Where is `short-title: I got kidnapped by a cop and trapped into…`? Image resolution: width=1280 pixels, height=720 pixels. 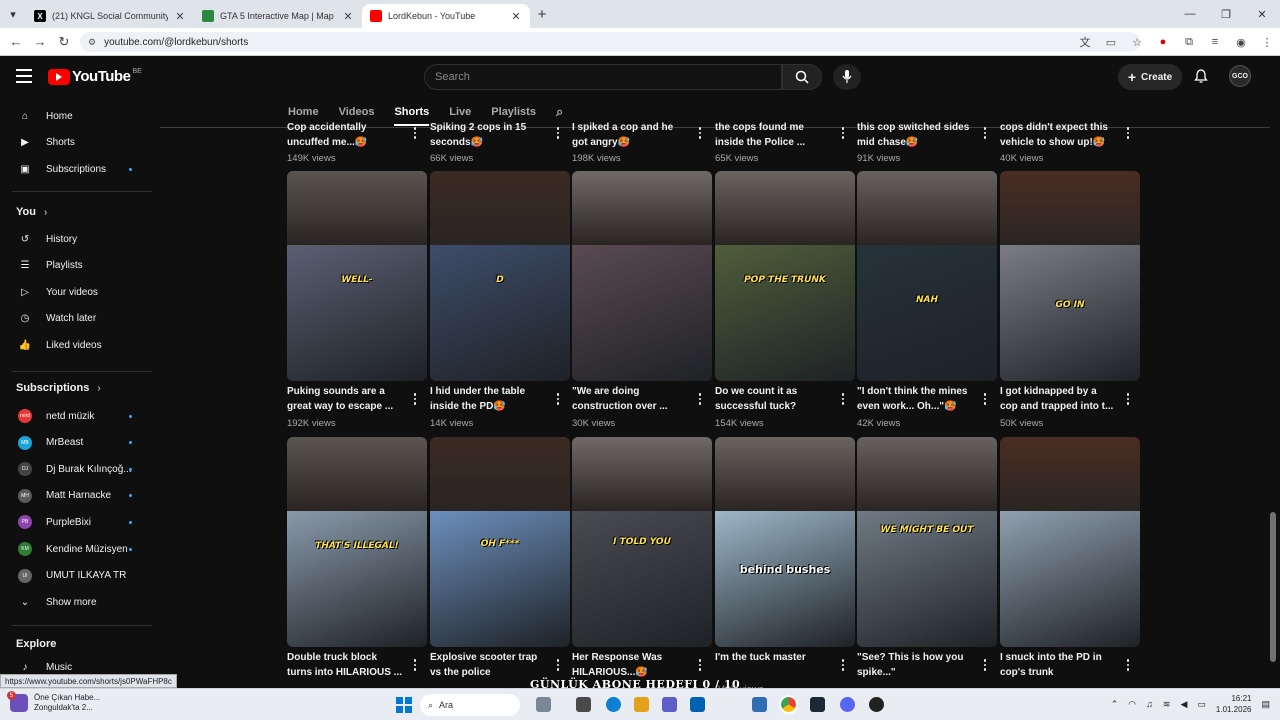
short-title: I got kidnapped by a cop and trapped into… is located at coordinates (1060, 399).